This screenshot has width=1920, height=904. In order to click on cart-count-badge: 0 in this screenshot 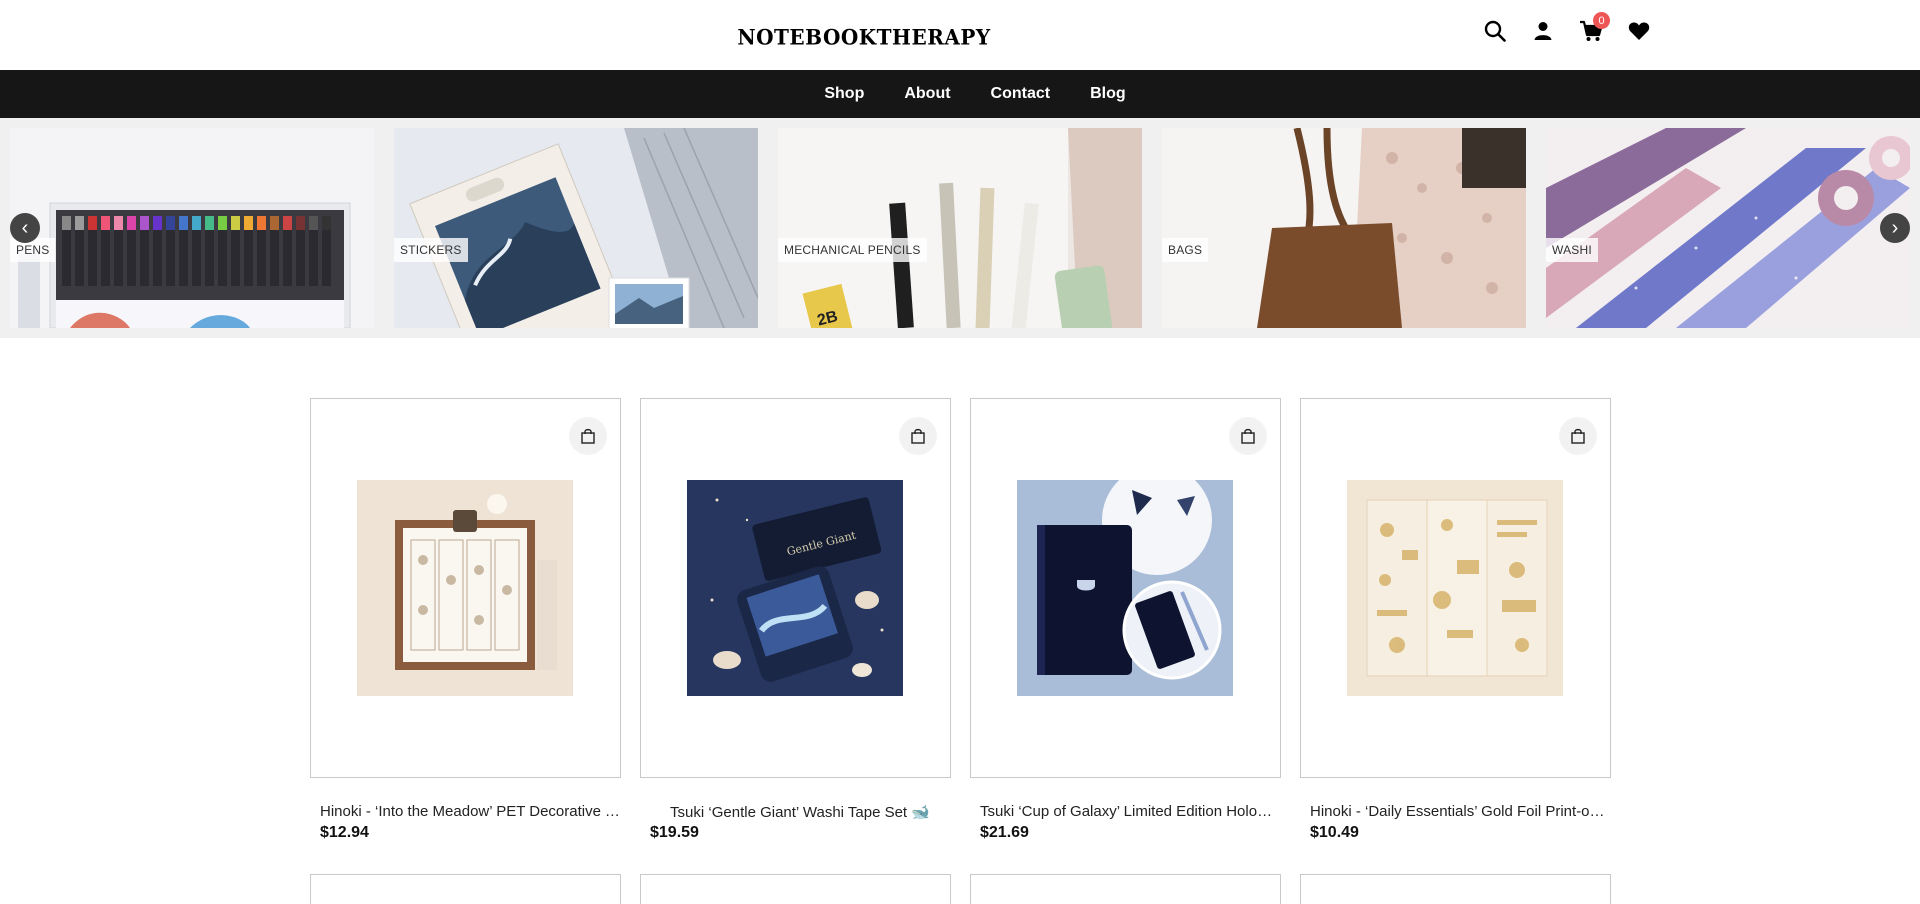, I will do `click(1601, 20)`.